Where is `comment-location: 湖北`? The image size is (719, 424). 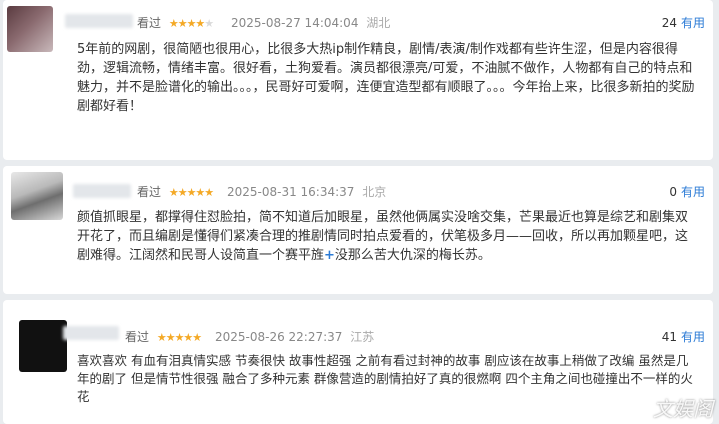 comment-location: 湖北 is located at coordinates (378, 23).